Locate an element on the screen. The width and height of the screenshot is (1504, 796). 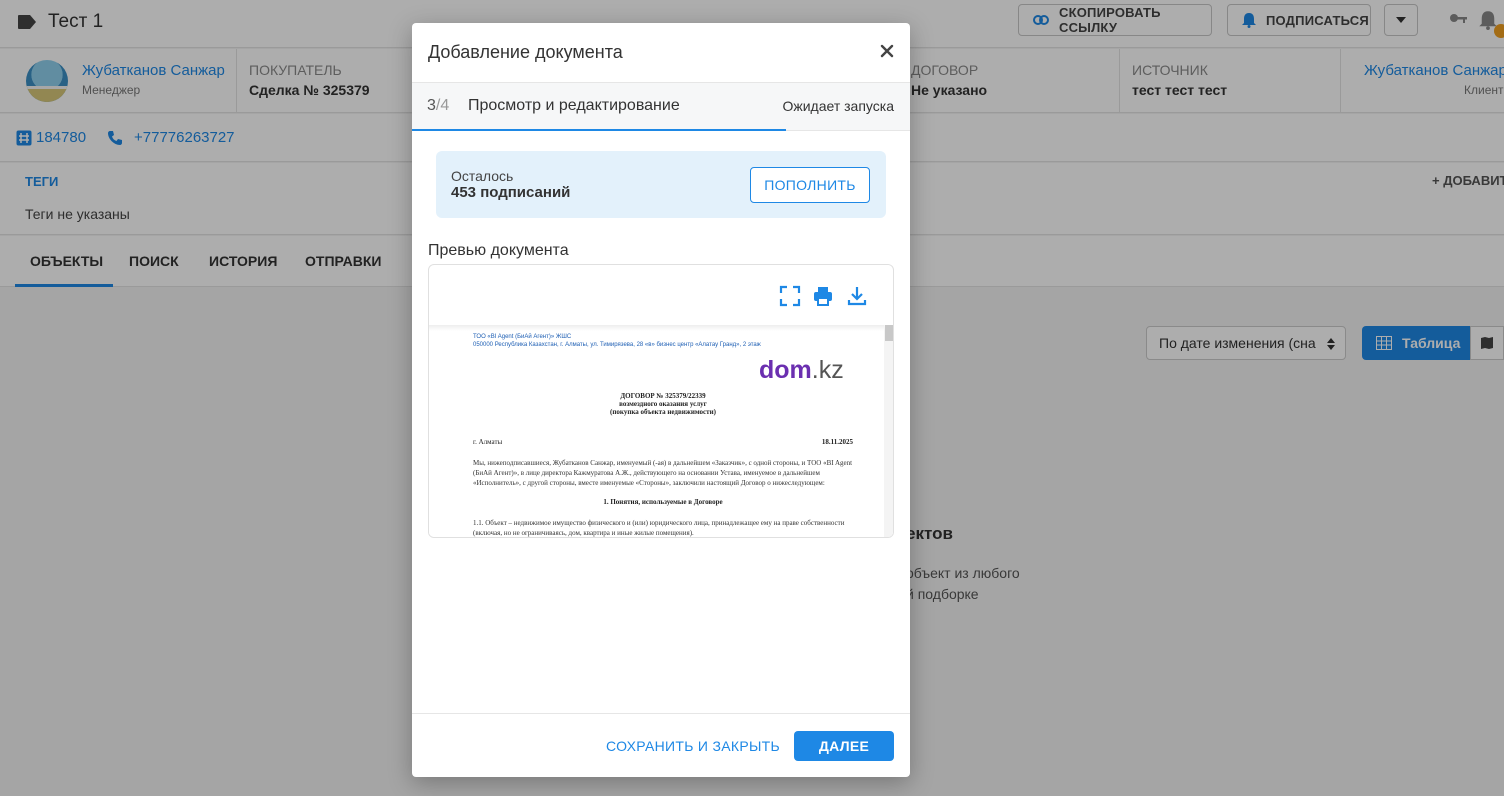
step-status: Ожидает запуска is located at coordinates (838, 106).